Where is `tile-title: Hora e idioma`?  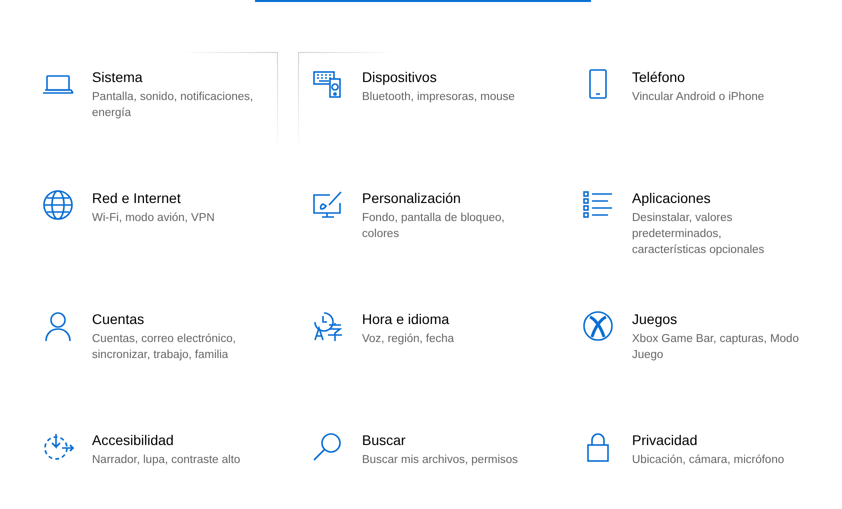 tile-title: Hora e idioma is located at coordinates (406, 319).